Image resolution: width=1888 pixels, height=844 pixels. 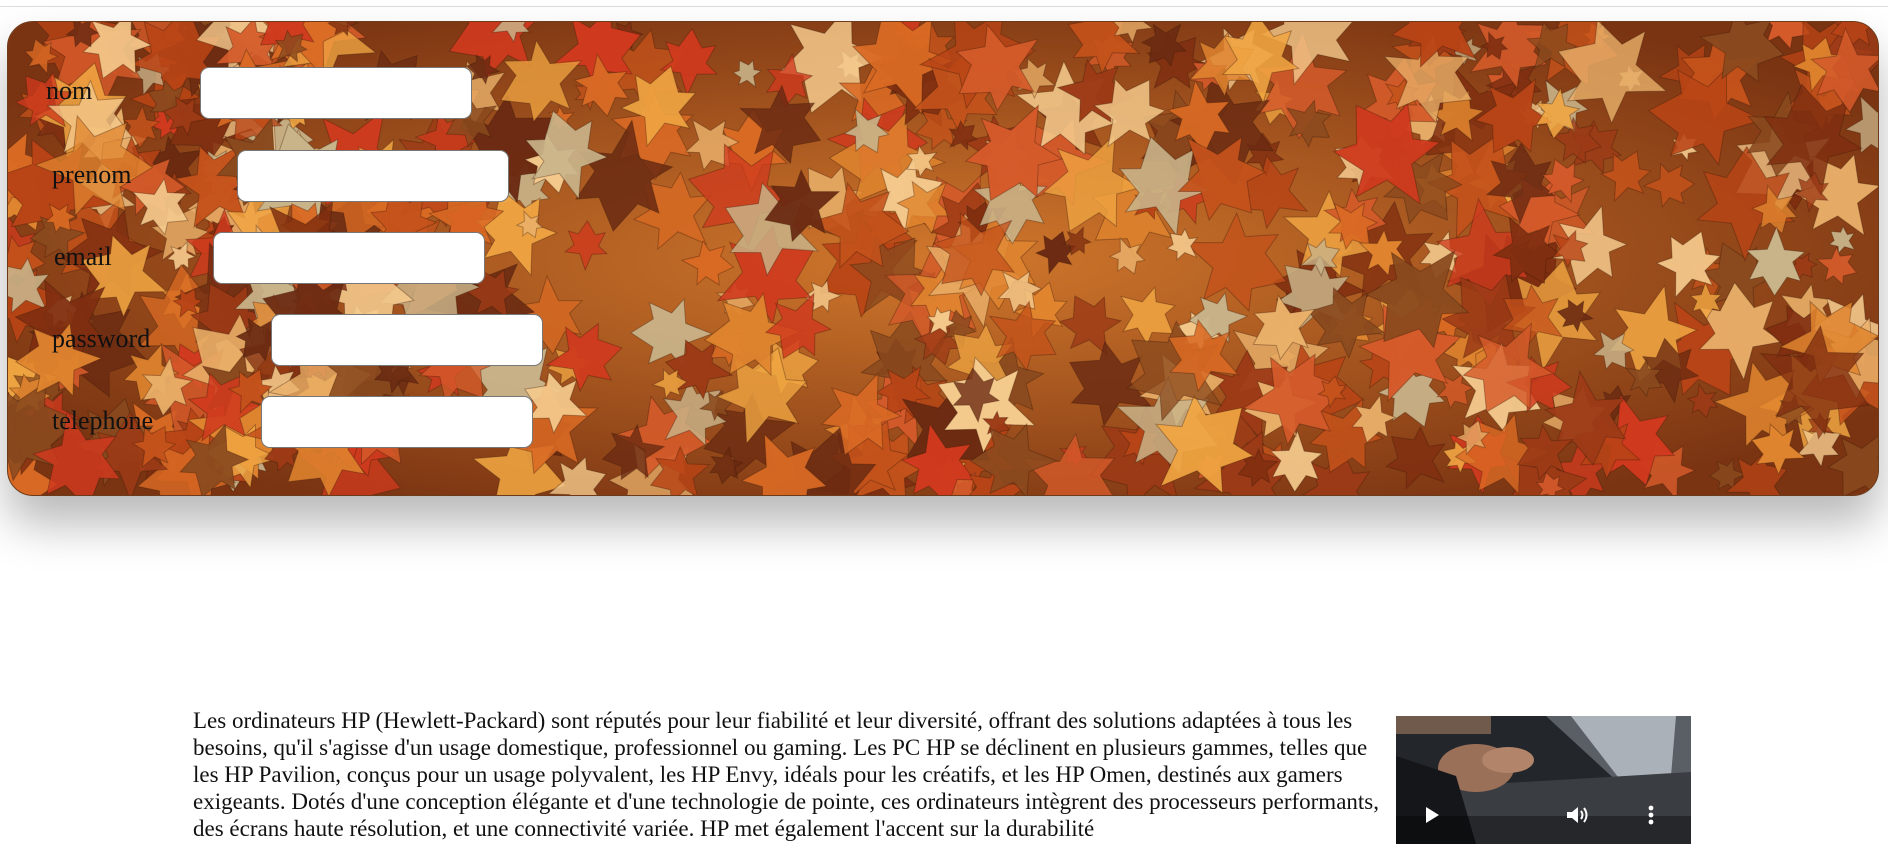 I want to click on email-input, so click(x=349, y=258).